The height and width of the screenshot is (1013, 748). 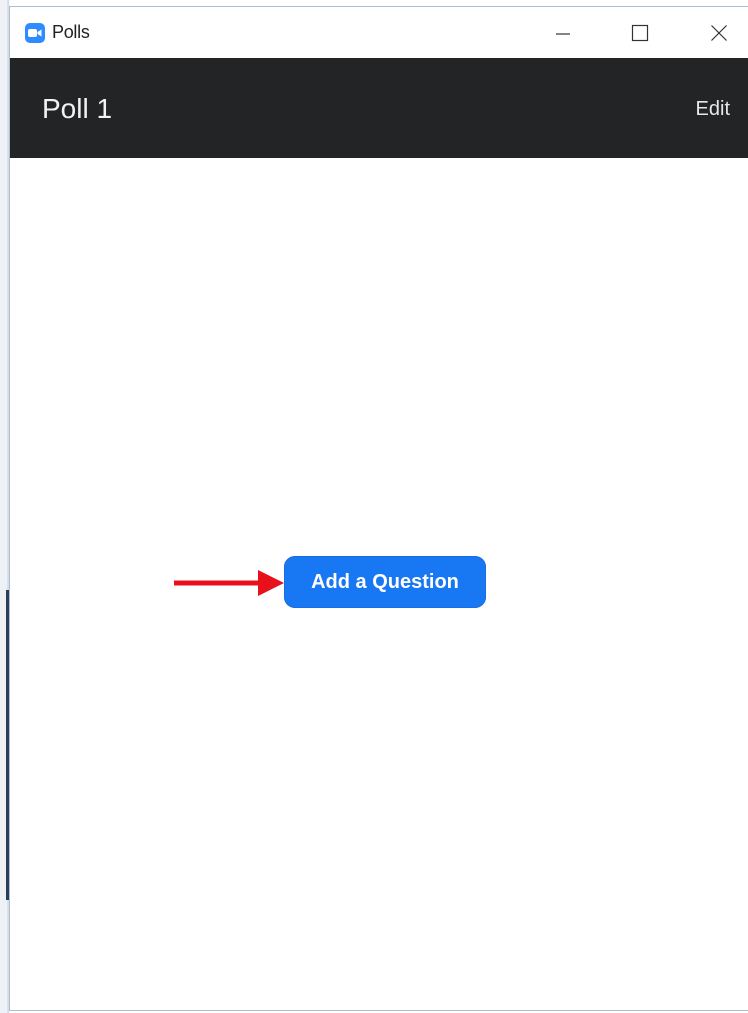 I want to click on edit-button: Edit, so click(x=713, y=109).